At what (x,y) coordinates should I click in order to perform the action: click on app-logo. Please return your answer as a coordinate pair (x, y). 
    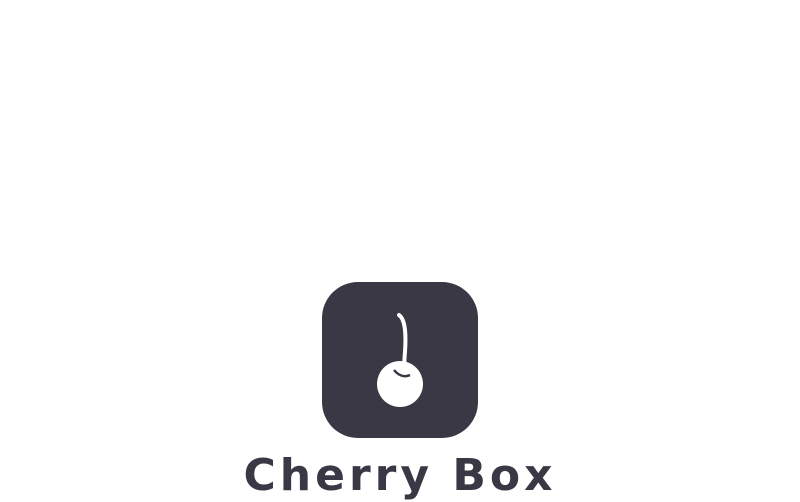
    Looking at the image, I should click on (400, 360).